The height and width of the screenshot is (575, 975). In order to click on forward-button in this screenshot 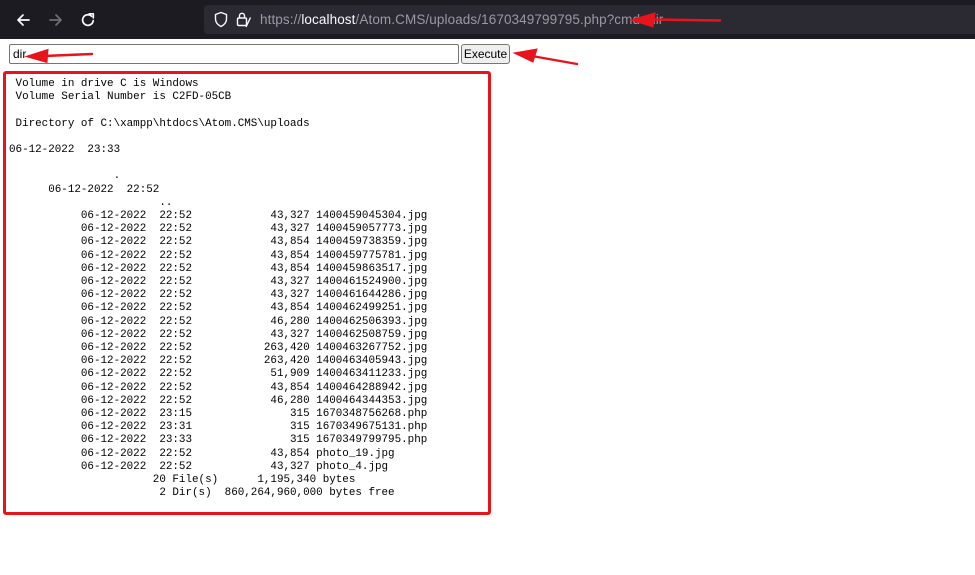, I will do `click(56, 20)`.